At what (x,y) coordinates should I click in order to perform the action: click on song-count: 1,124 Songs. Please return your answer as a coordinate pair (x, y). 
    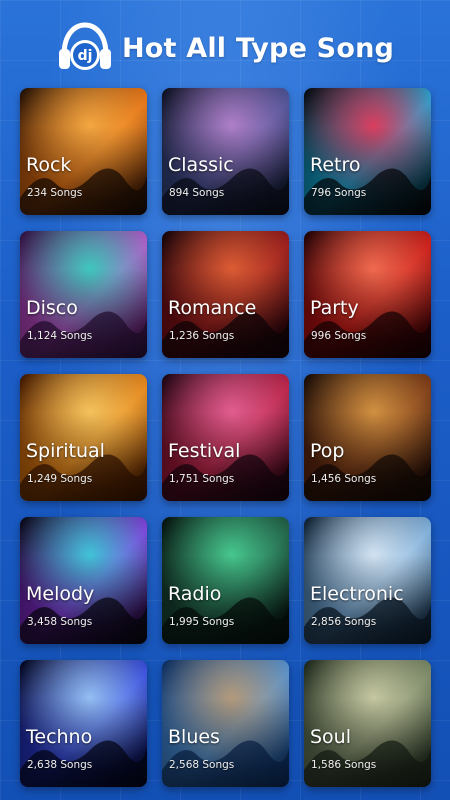
    Looking at the image, I should click on (60, 336).